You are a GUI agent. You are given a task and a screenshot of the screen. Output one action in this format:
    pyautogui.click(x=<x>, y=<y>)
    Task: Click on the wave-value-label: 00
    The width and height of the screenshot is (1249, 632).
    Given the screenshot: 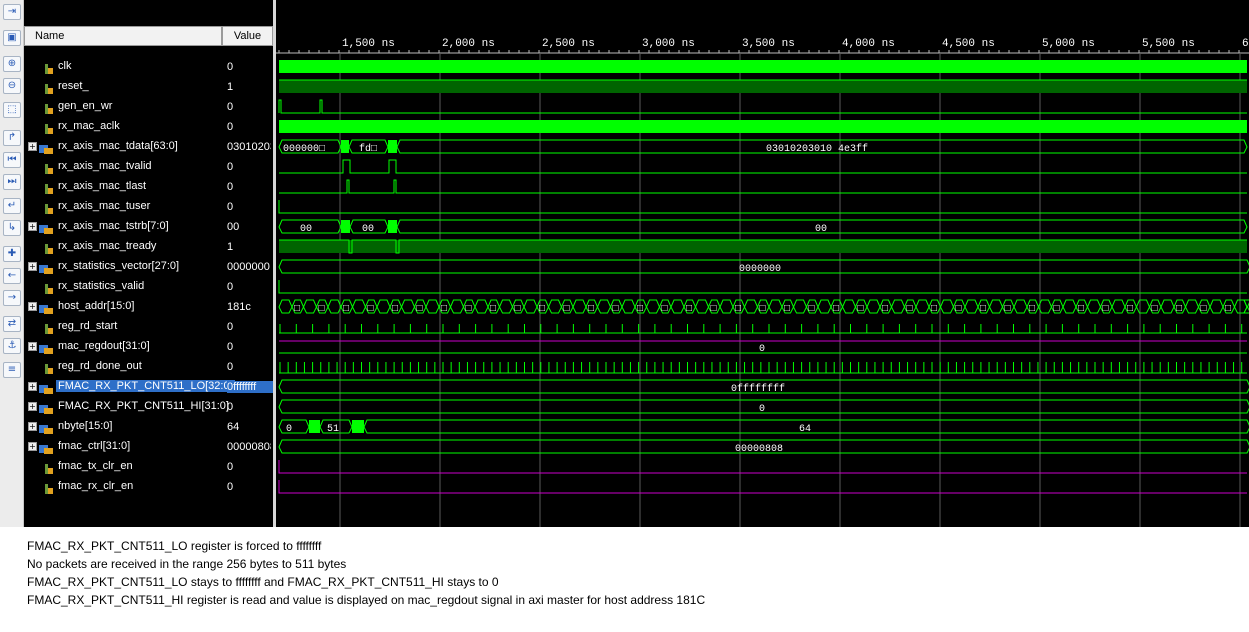 What is the action you would take?
    pyautogui.click(x=306, y=229)
    